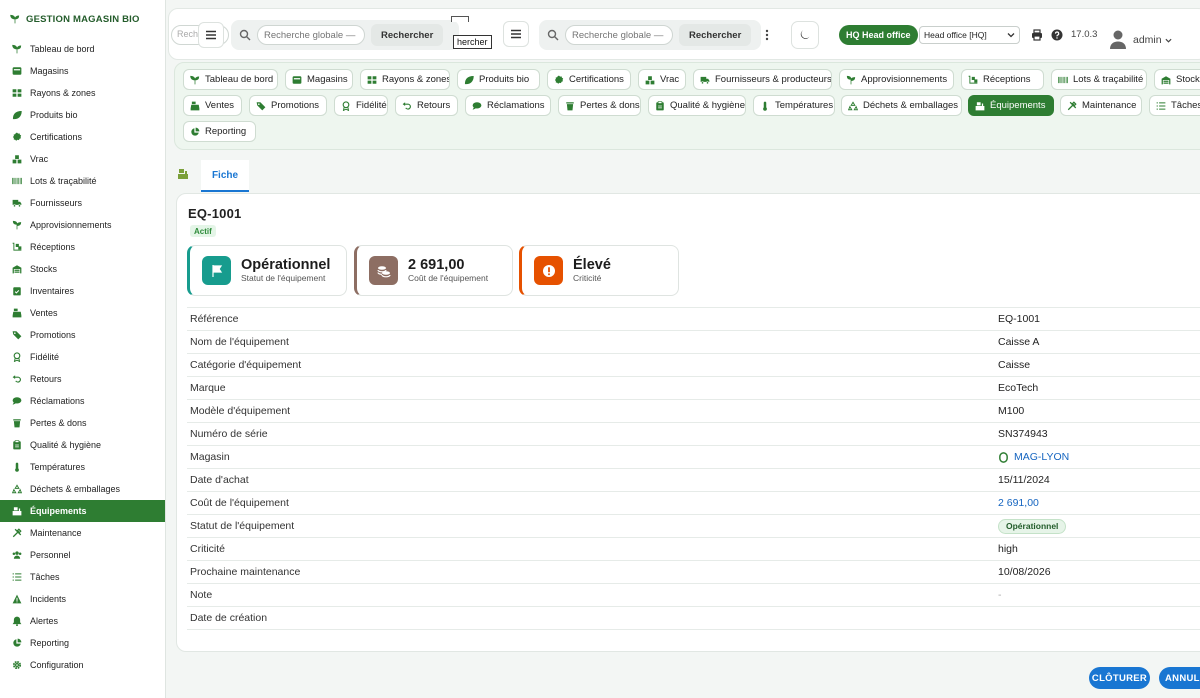 The height and width of the screenshot is (698, 1200). What do you see at coordinates (212, 105) in the screenshot?
I see `module-button-cash-register: Ventes` at bounding box center [212, 105].